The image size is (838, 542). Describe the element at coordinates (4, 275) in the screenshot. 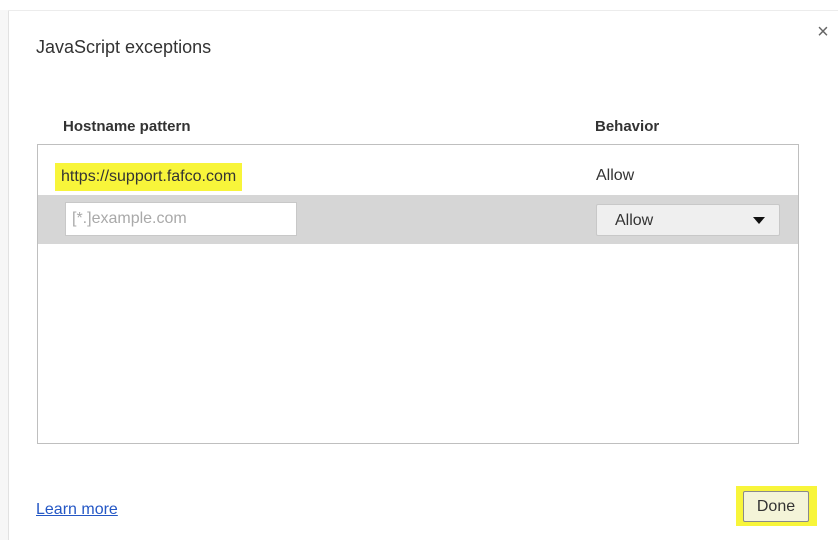

I see `background-window-edge` at that location.